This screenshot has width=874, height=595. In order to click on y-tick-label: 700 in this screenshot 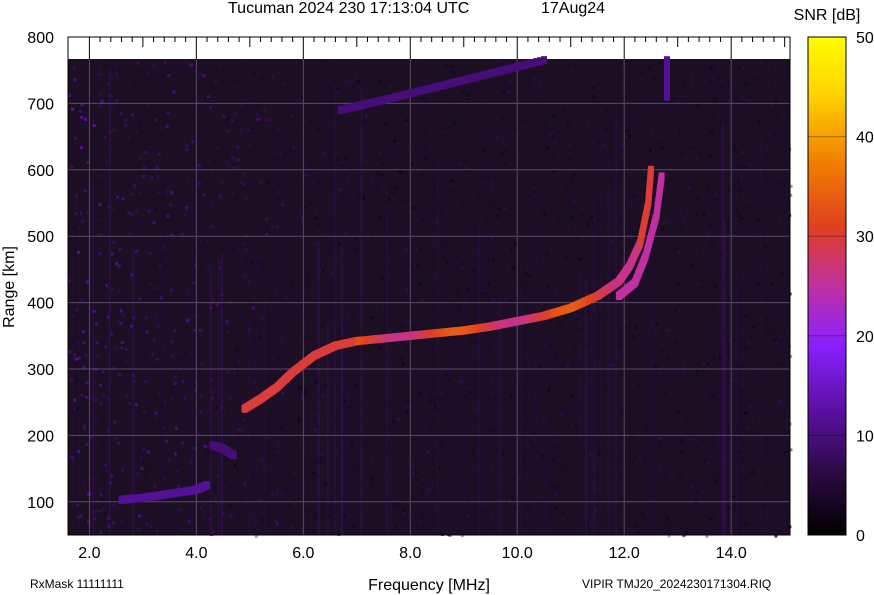, I will do `click(40, 104)`.